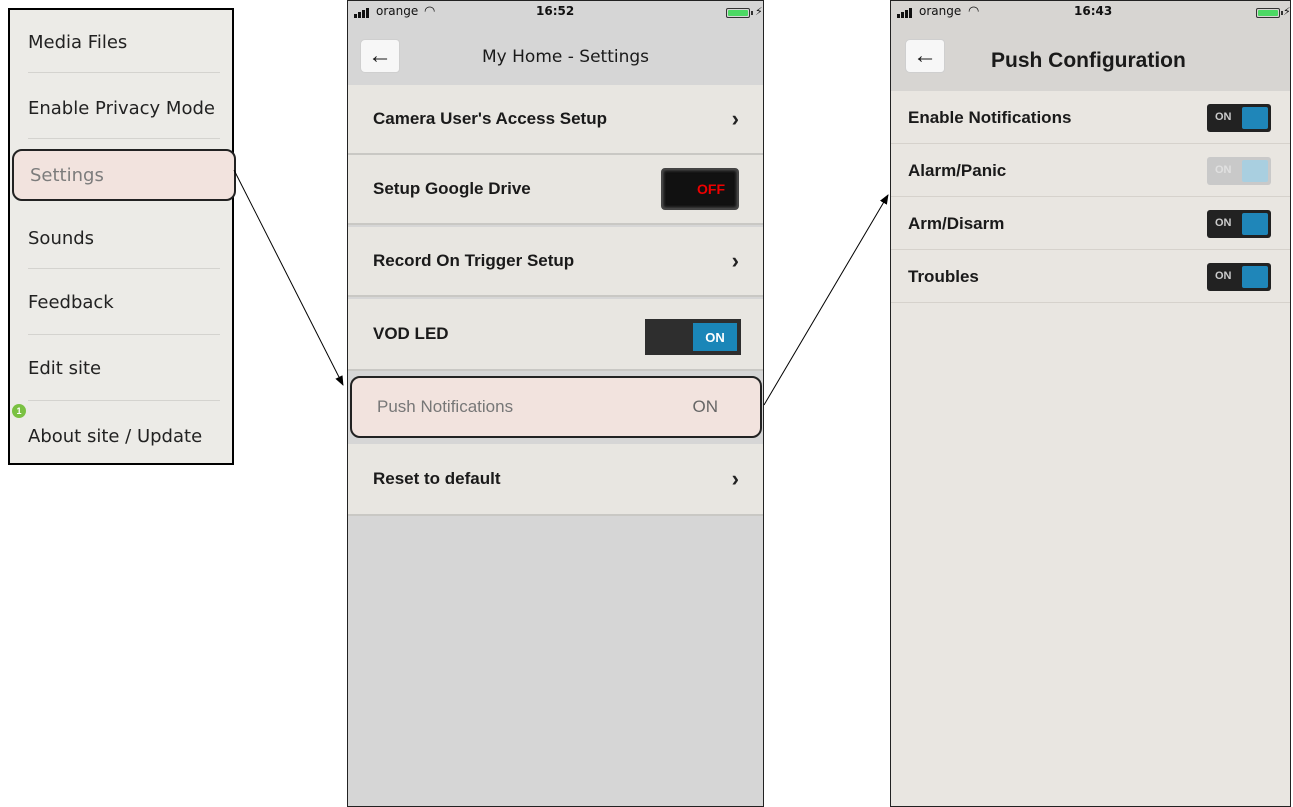 The width and height of the screenshot is (1293, 807). What do you see at coordinates (1239, 277) in the screenshot?
I see `troubles-toggle: ON` at bounding box center [1239, 277].